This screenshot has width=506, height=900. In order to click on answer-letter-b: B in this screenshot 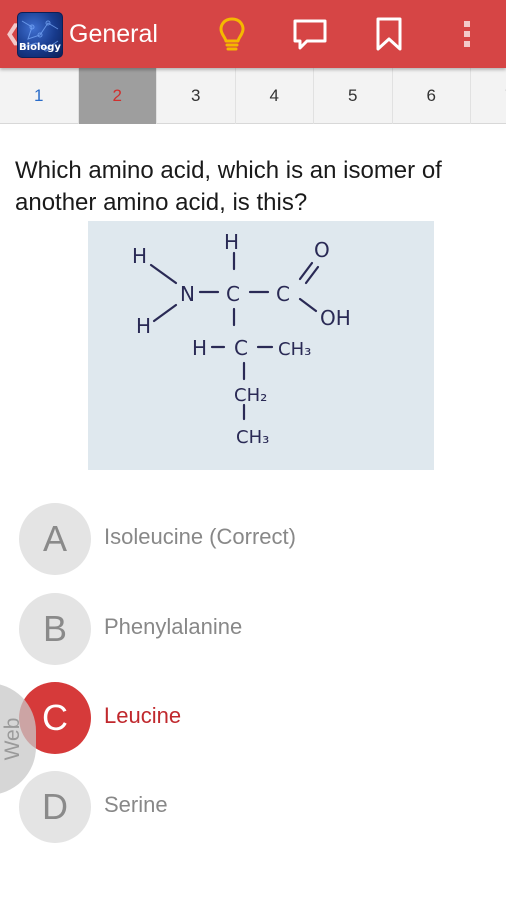, I will do `click(55, 629)`.